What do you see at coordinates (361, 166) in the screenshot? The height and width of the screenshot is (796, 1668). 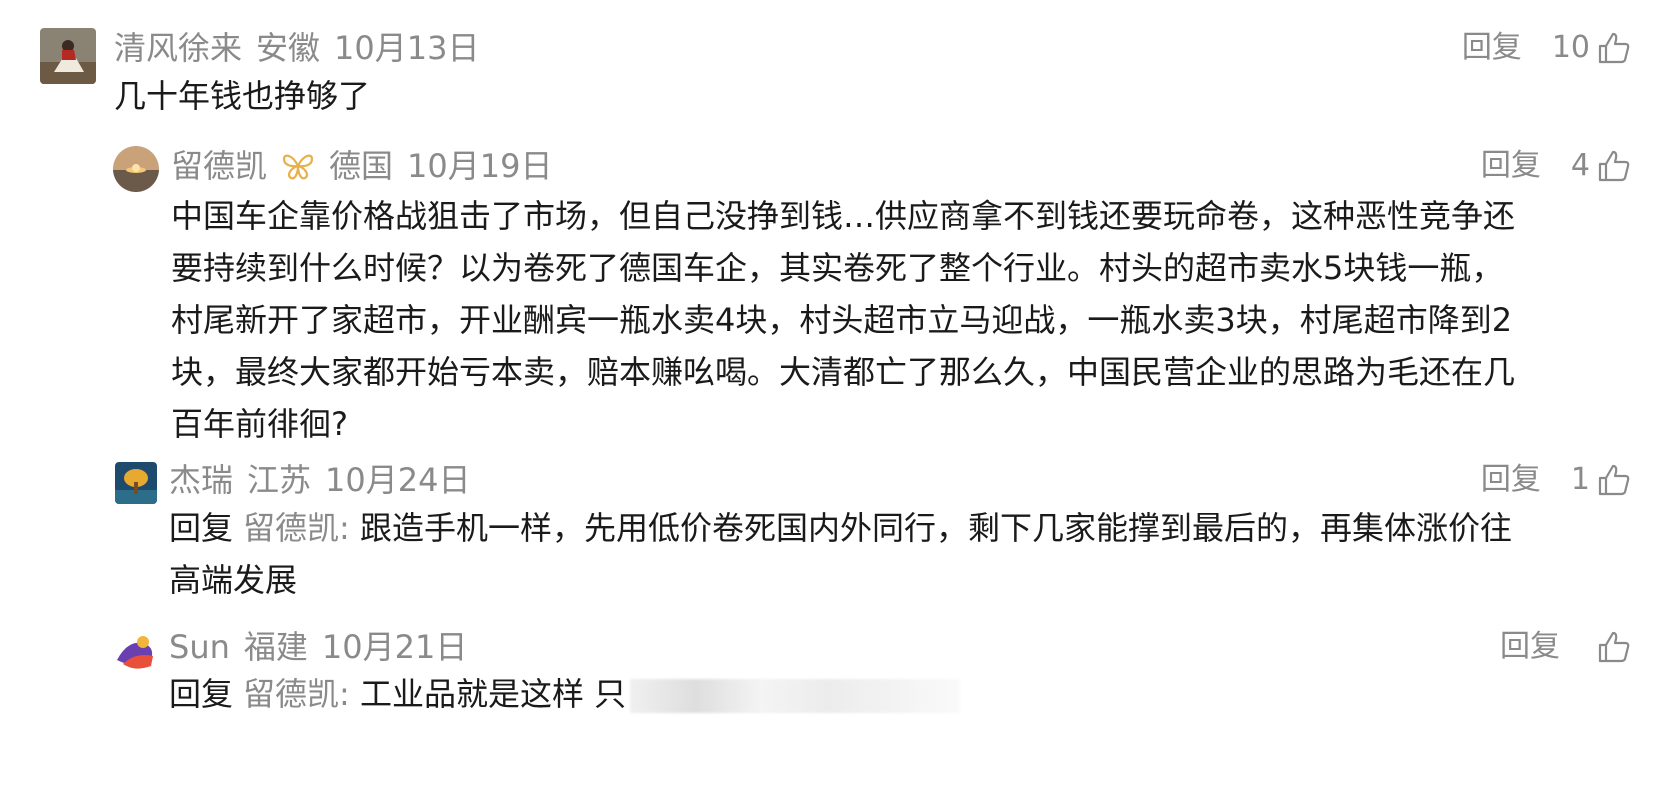 I see `user-location: 德国` at bounding box center [361, 166].